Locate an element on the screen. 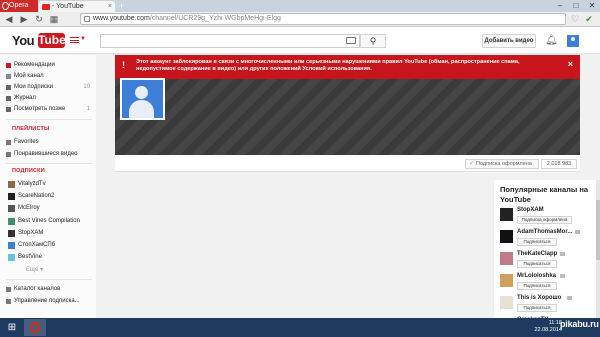 The image size is (600, 337). popular-channel: StopXAM Подписка оформлена is located at coordinates (550, 219).